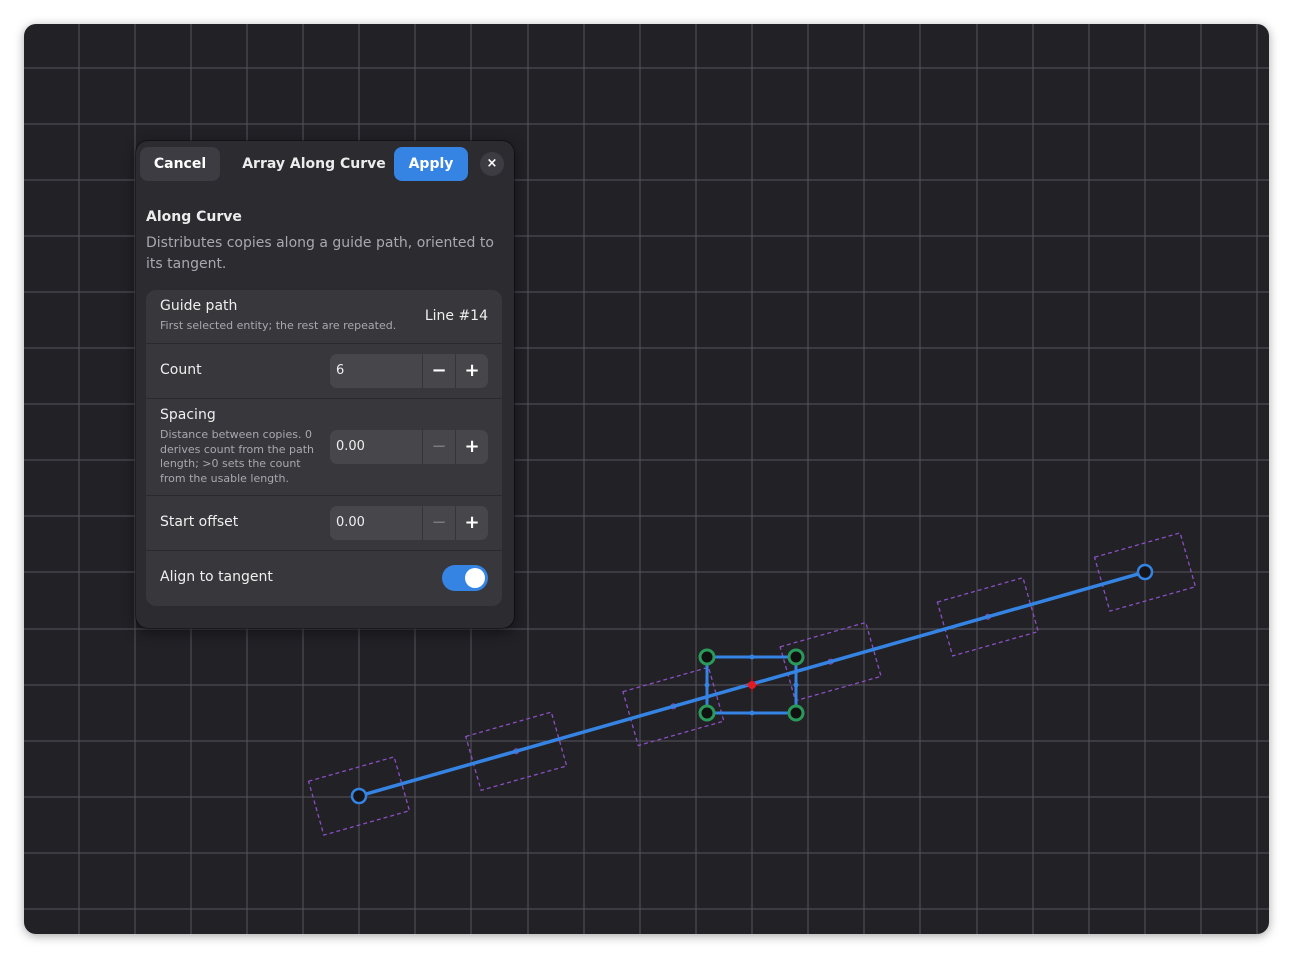  I want to click on spacing-label: Spacing, so click(188, 415).